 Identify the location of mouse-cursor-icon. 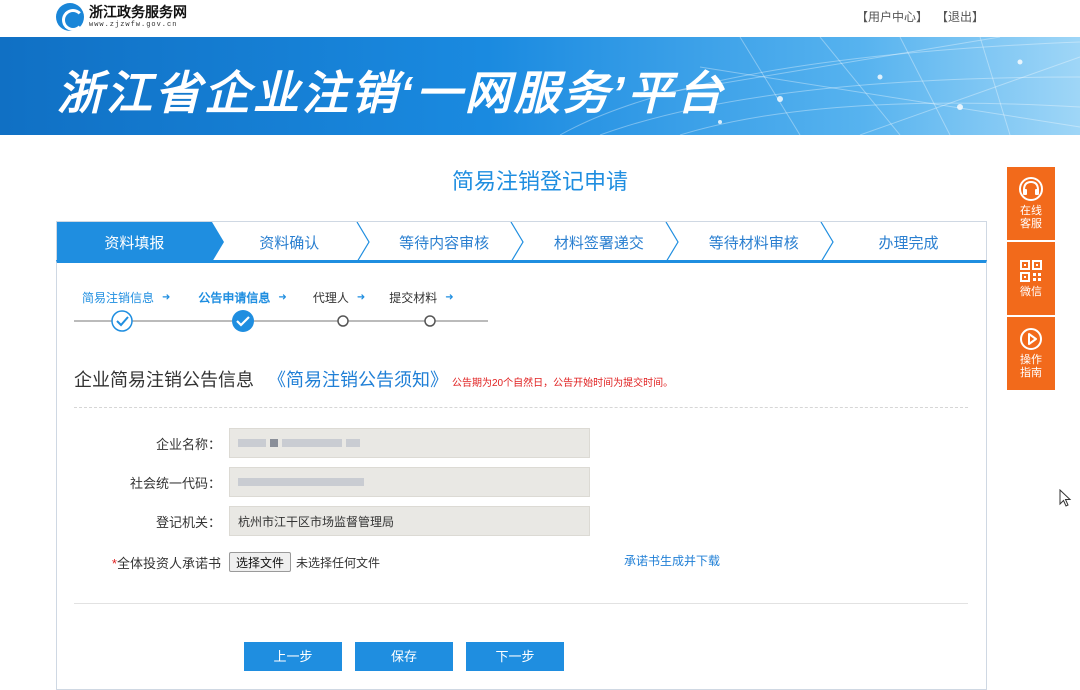
(1065, 498).